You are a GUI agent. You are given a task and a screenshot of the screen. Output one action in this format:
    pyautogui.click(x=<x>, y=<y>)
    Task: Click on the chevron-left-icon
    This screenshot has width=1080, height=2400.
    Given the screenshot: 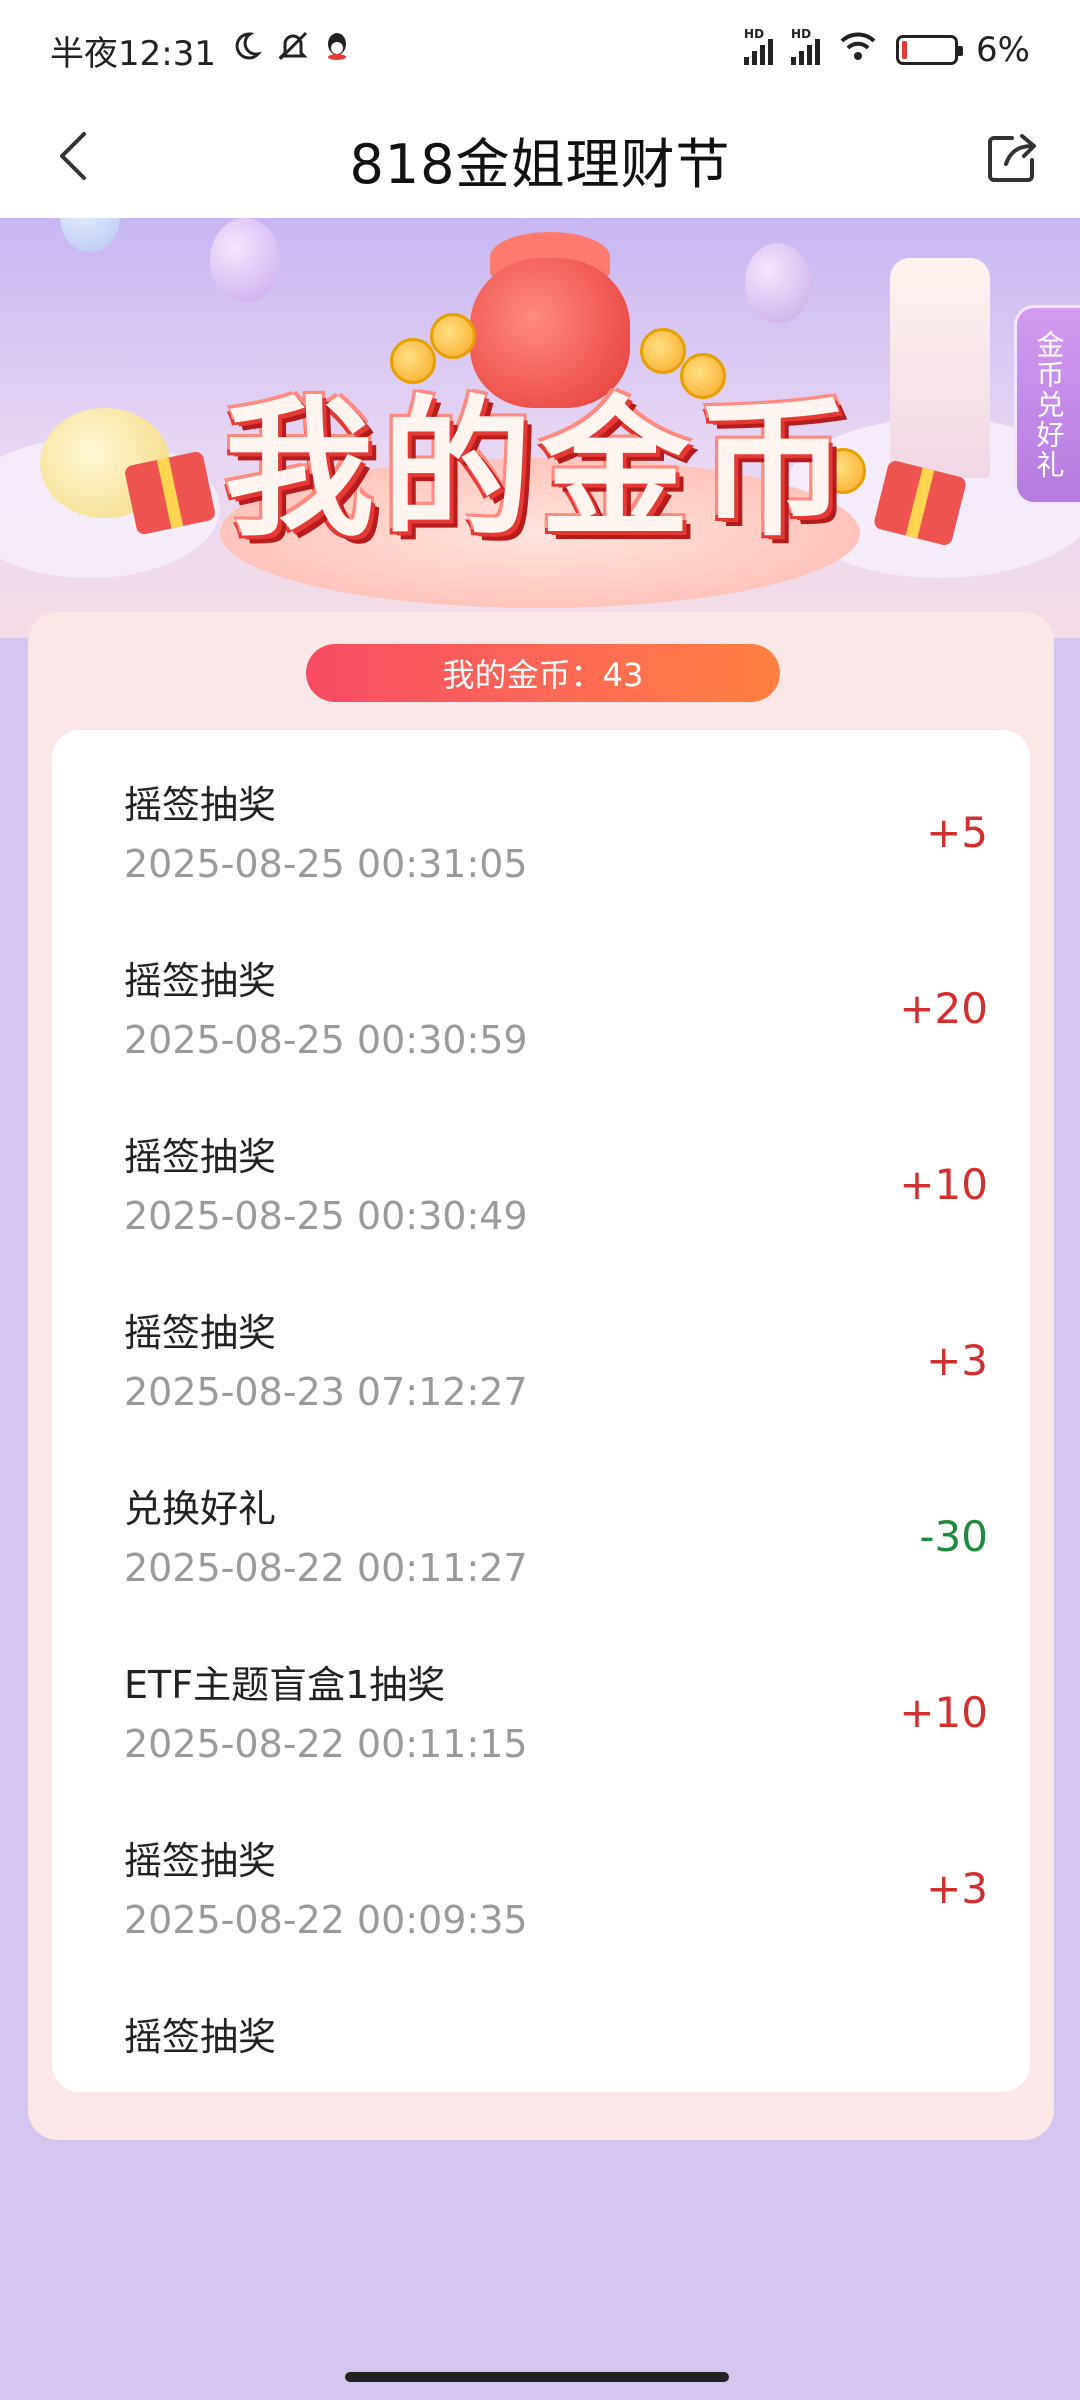 What is the action you would take?
    pyautogui.click(x=74, y=156)
    